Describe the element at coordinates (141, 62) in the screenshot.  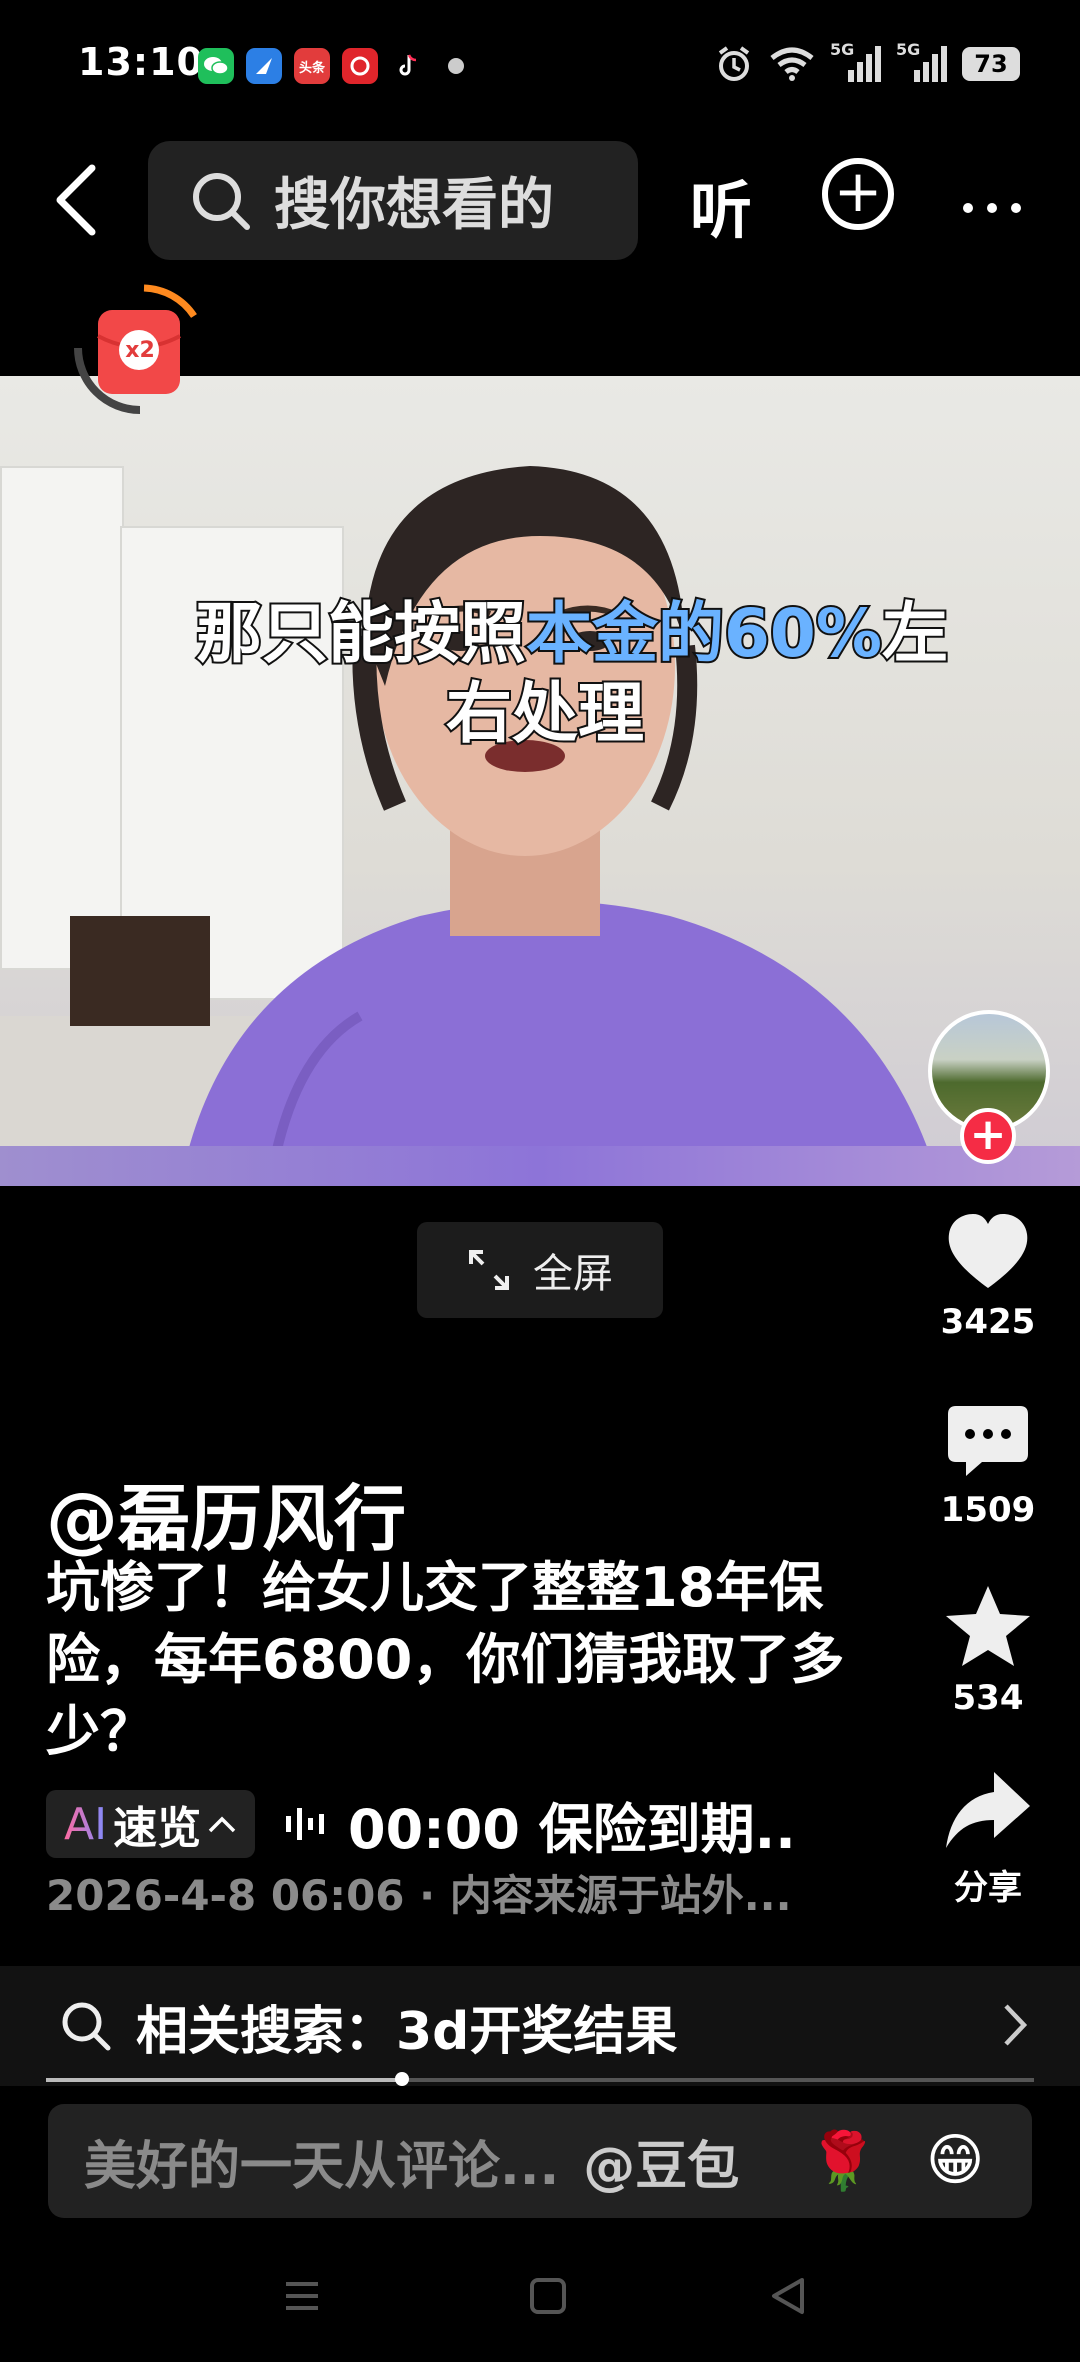
I see `status-time: 13:10` at that location.